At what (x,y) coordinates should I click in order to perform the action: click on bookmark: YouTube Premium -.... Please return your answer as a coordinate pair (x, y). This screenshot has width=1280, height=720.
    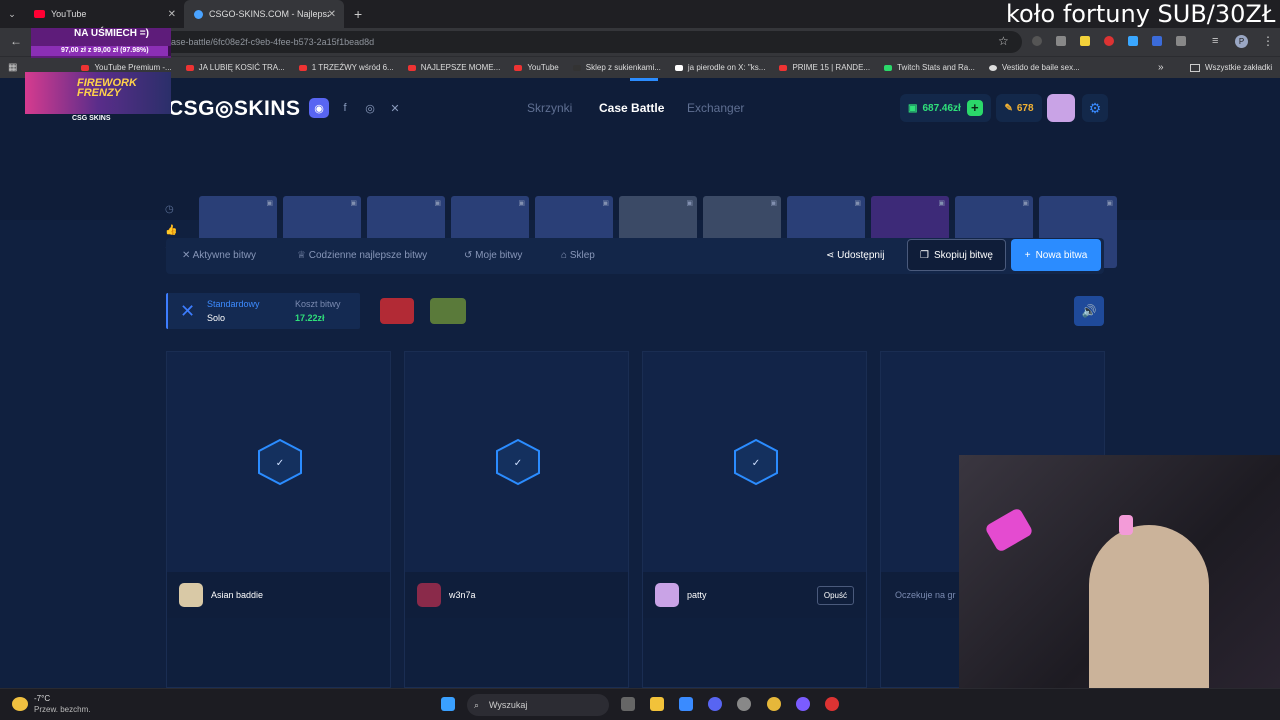
    Looking at the image, I should click on (126, 67).